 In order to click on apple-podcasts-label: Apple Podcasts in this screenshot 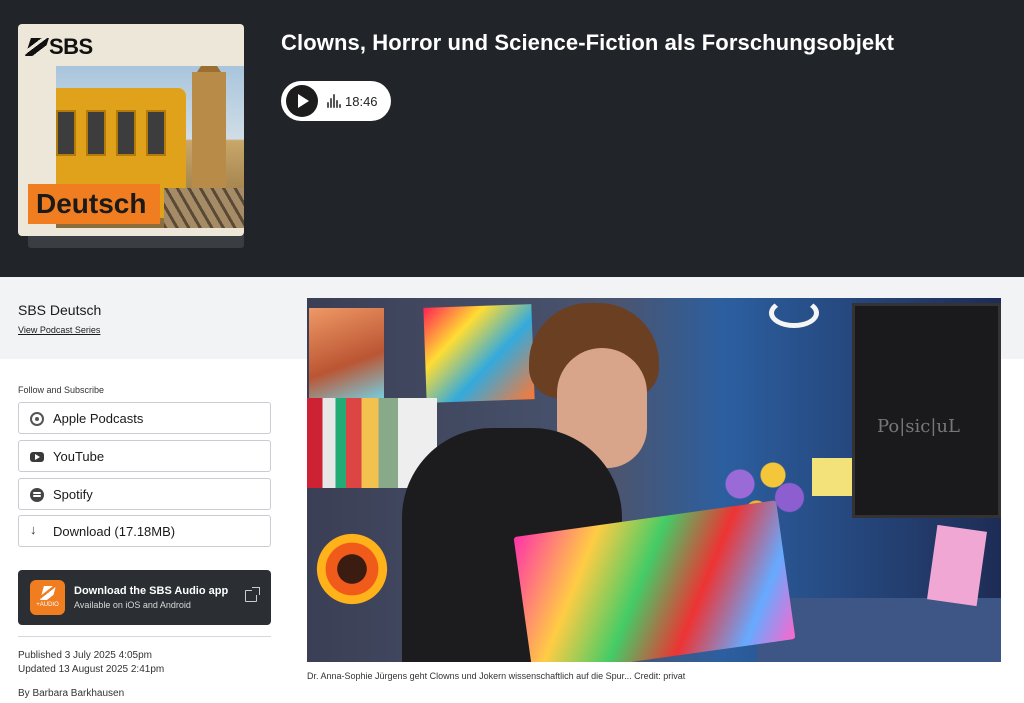, I will do `click(98, 418)`.